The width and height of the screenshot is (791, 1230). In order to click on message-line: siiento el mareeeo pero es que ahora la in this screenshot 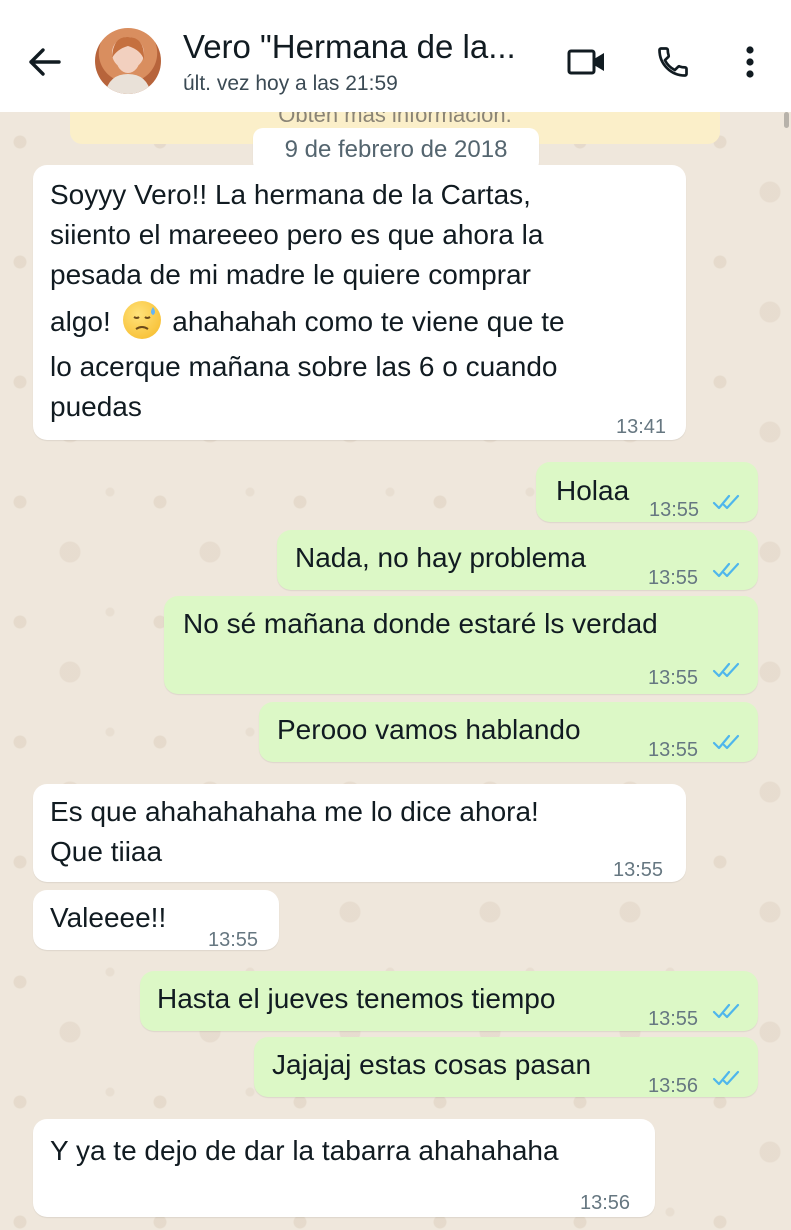, I will do `click(297, 234)`.